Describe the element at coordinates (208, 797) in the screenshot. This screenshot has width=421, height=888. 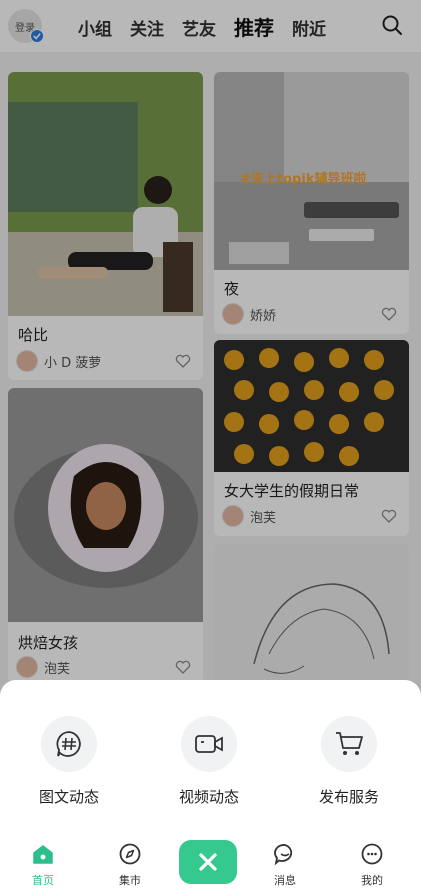
I see `action-label: 视频动态` at that location.